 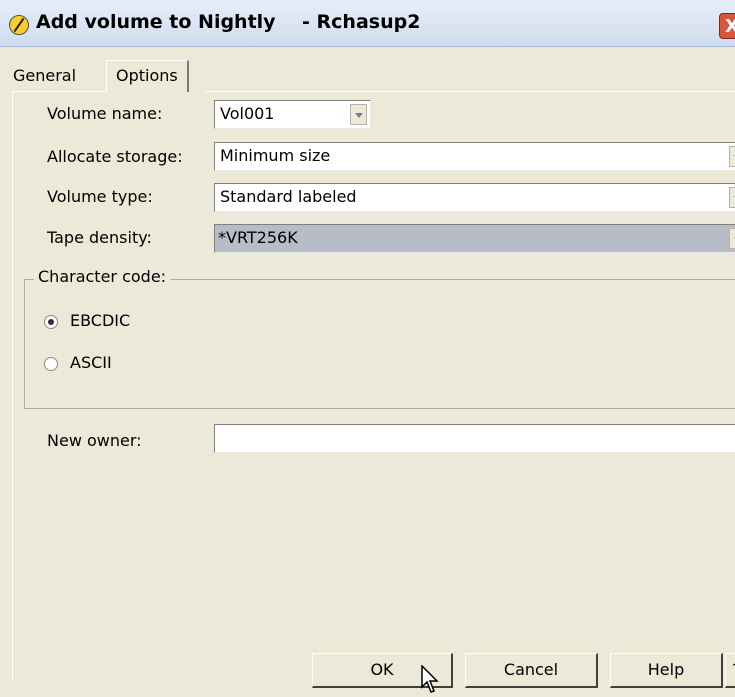 What do you see at coordinates (275, 155) in the screenshot?
I see `allocate-storage-value: Minimum size` at bounding box center [275, 155].